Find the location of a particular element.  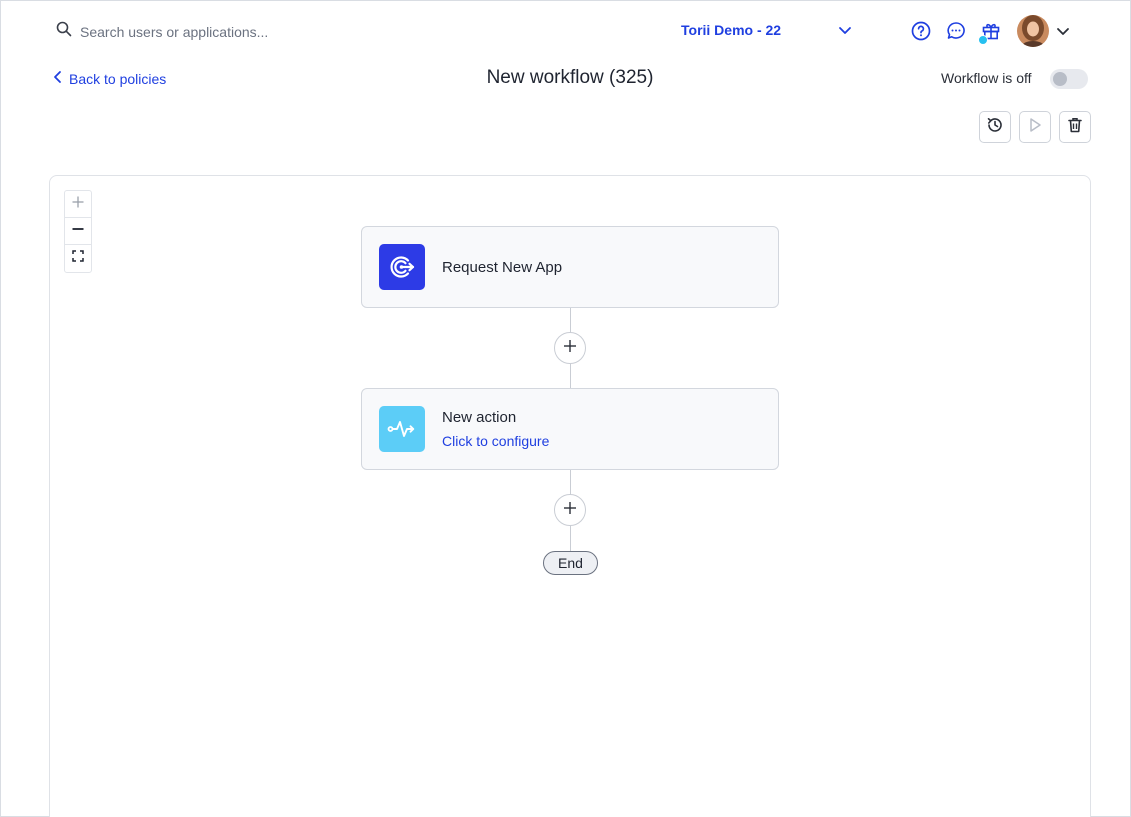

activity-pulse-icon is located at coordinates (402, 429).